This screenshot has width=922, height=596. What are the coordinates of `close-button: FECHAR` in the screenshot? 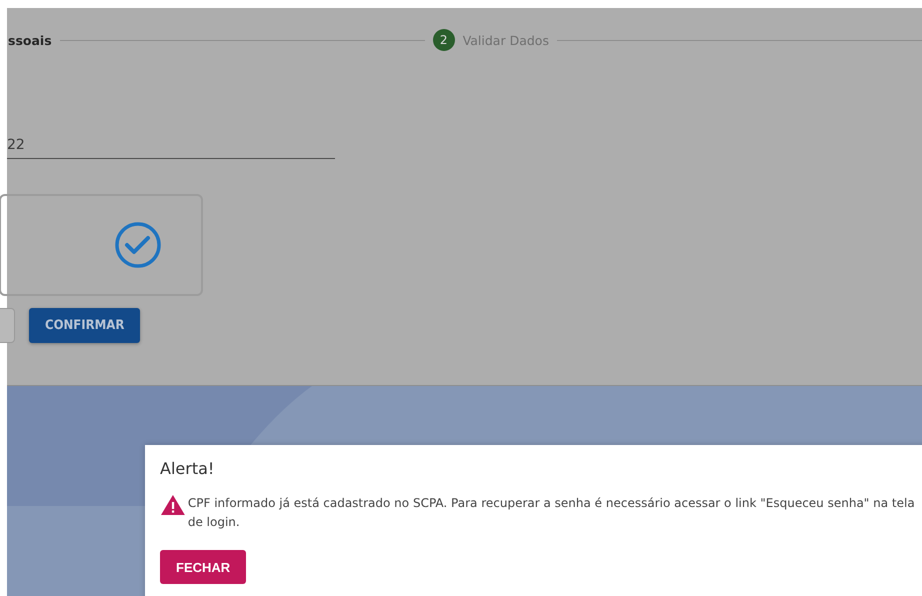 It's located at (203, 567).